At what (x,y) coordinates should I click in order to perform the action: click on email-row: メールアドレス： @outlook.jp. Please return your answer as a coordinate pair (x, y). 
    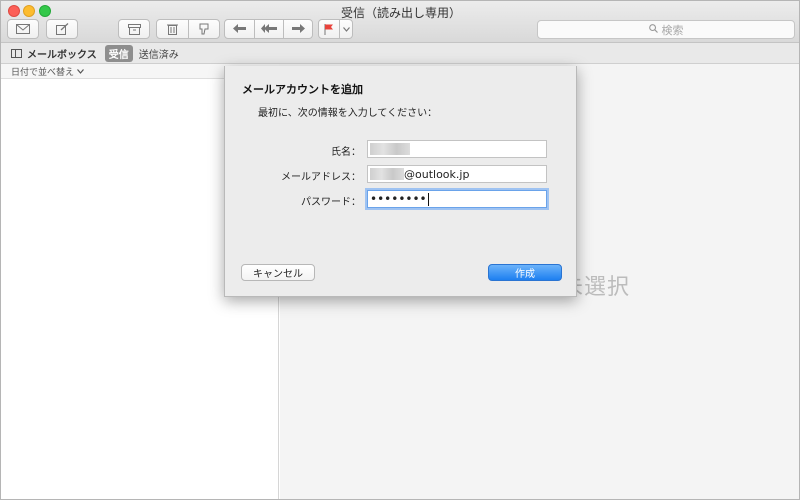
    Looking at the image, I should click on (401, 175).